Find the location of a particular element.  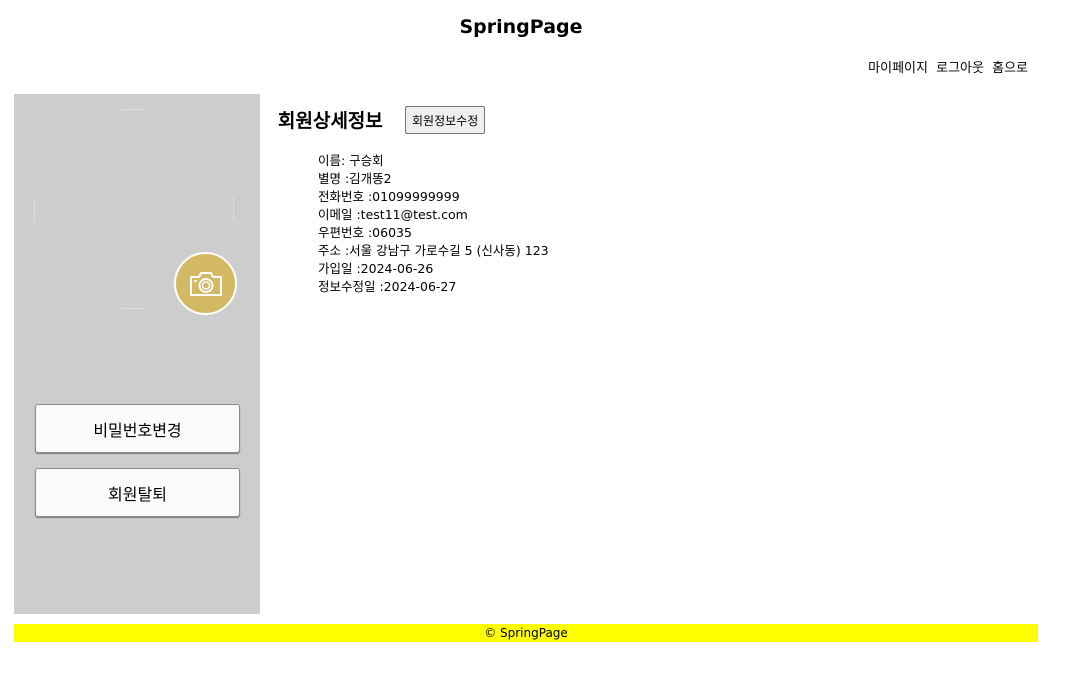

change-password-button: 비밀번호변경 is located at coordinates (137, 428).